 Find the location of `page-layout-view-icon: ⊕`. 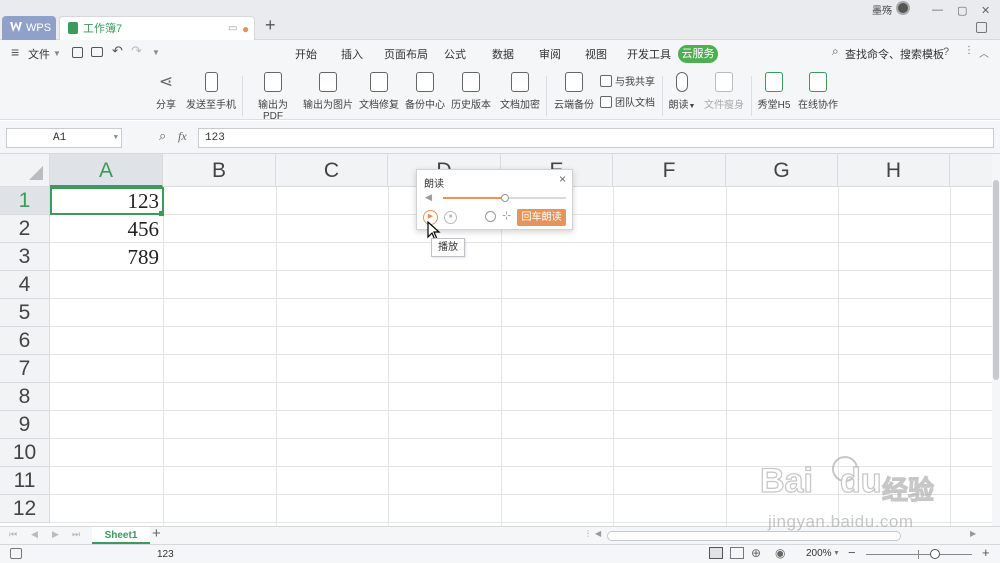

page-layout-view-icon: ⊕ is located at coordinates (756, 553).